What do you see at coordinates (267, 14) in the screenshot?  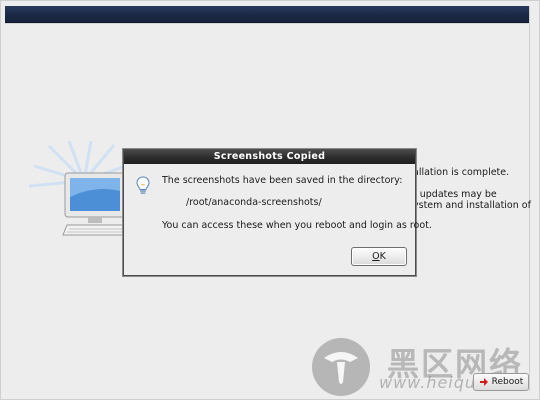 I see `top-banner` at bounding box center [267, 14].